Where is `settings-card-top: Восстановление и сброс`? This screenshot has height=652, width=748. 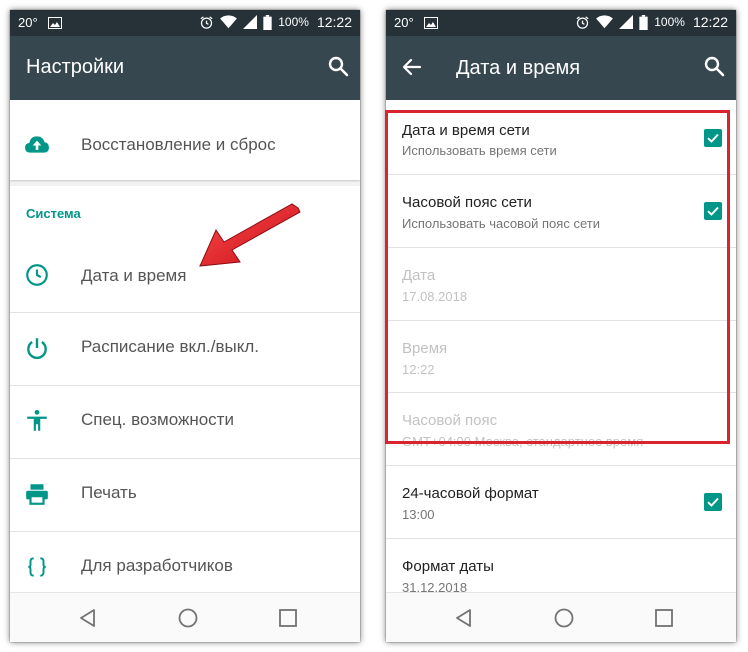 settings-card-top: Восстановление и сброс is located at coordinates (185, 140).